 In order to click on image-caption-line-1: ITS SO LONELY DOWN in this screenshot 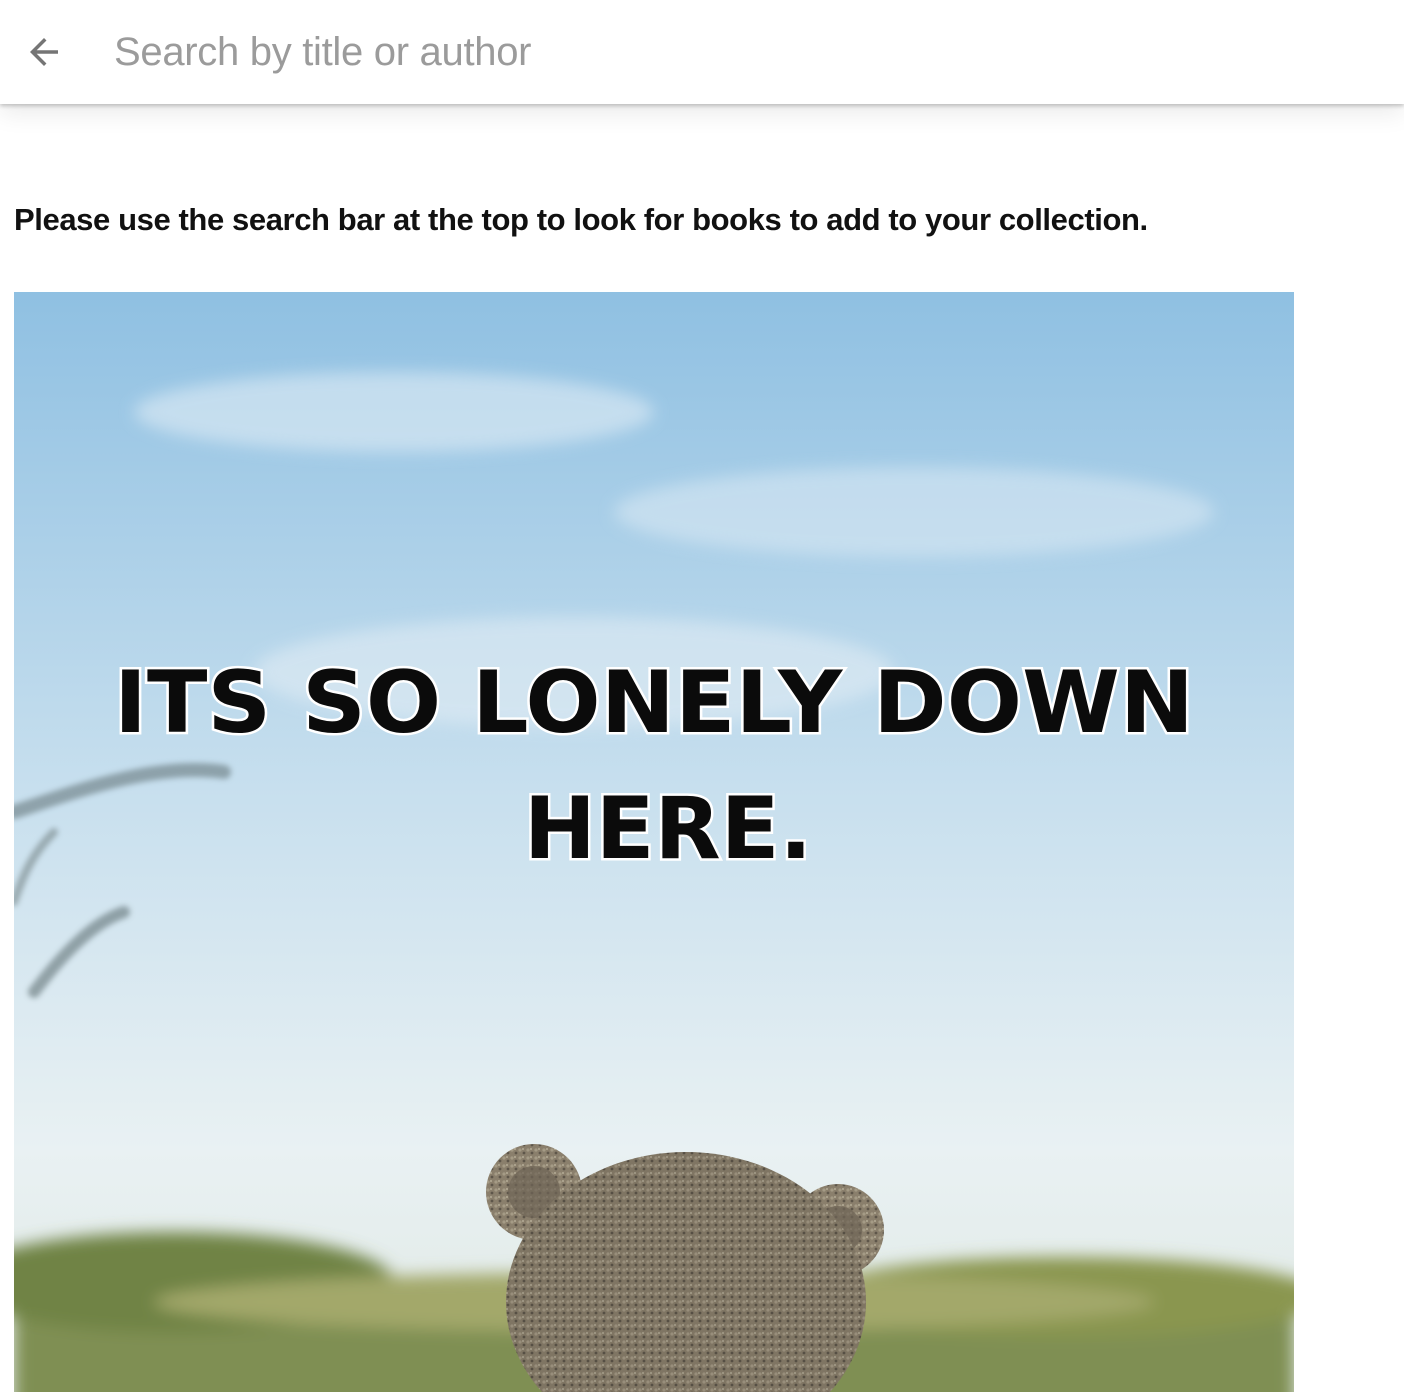, I will do `click(654, 703)`.